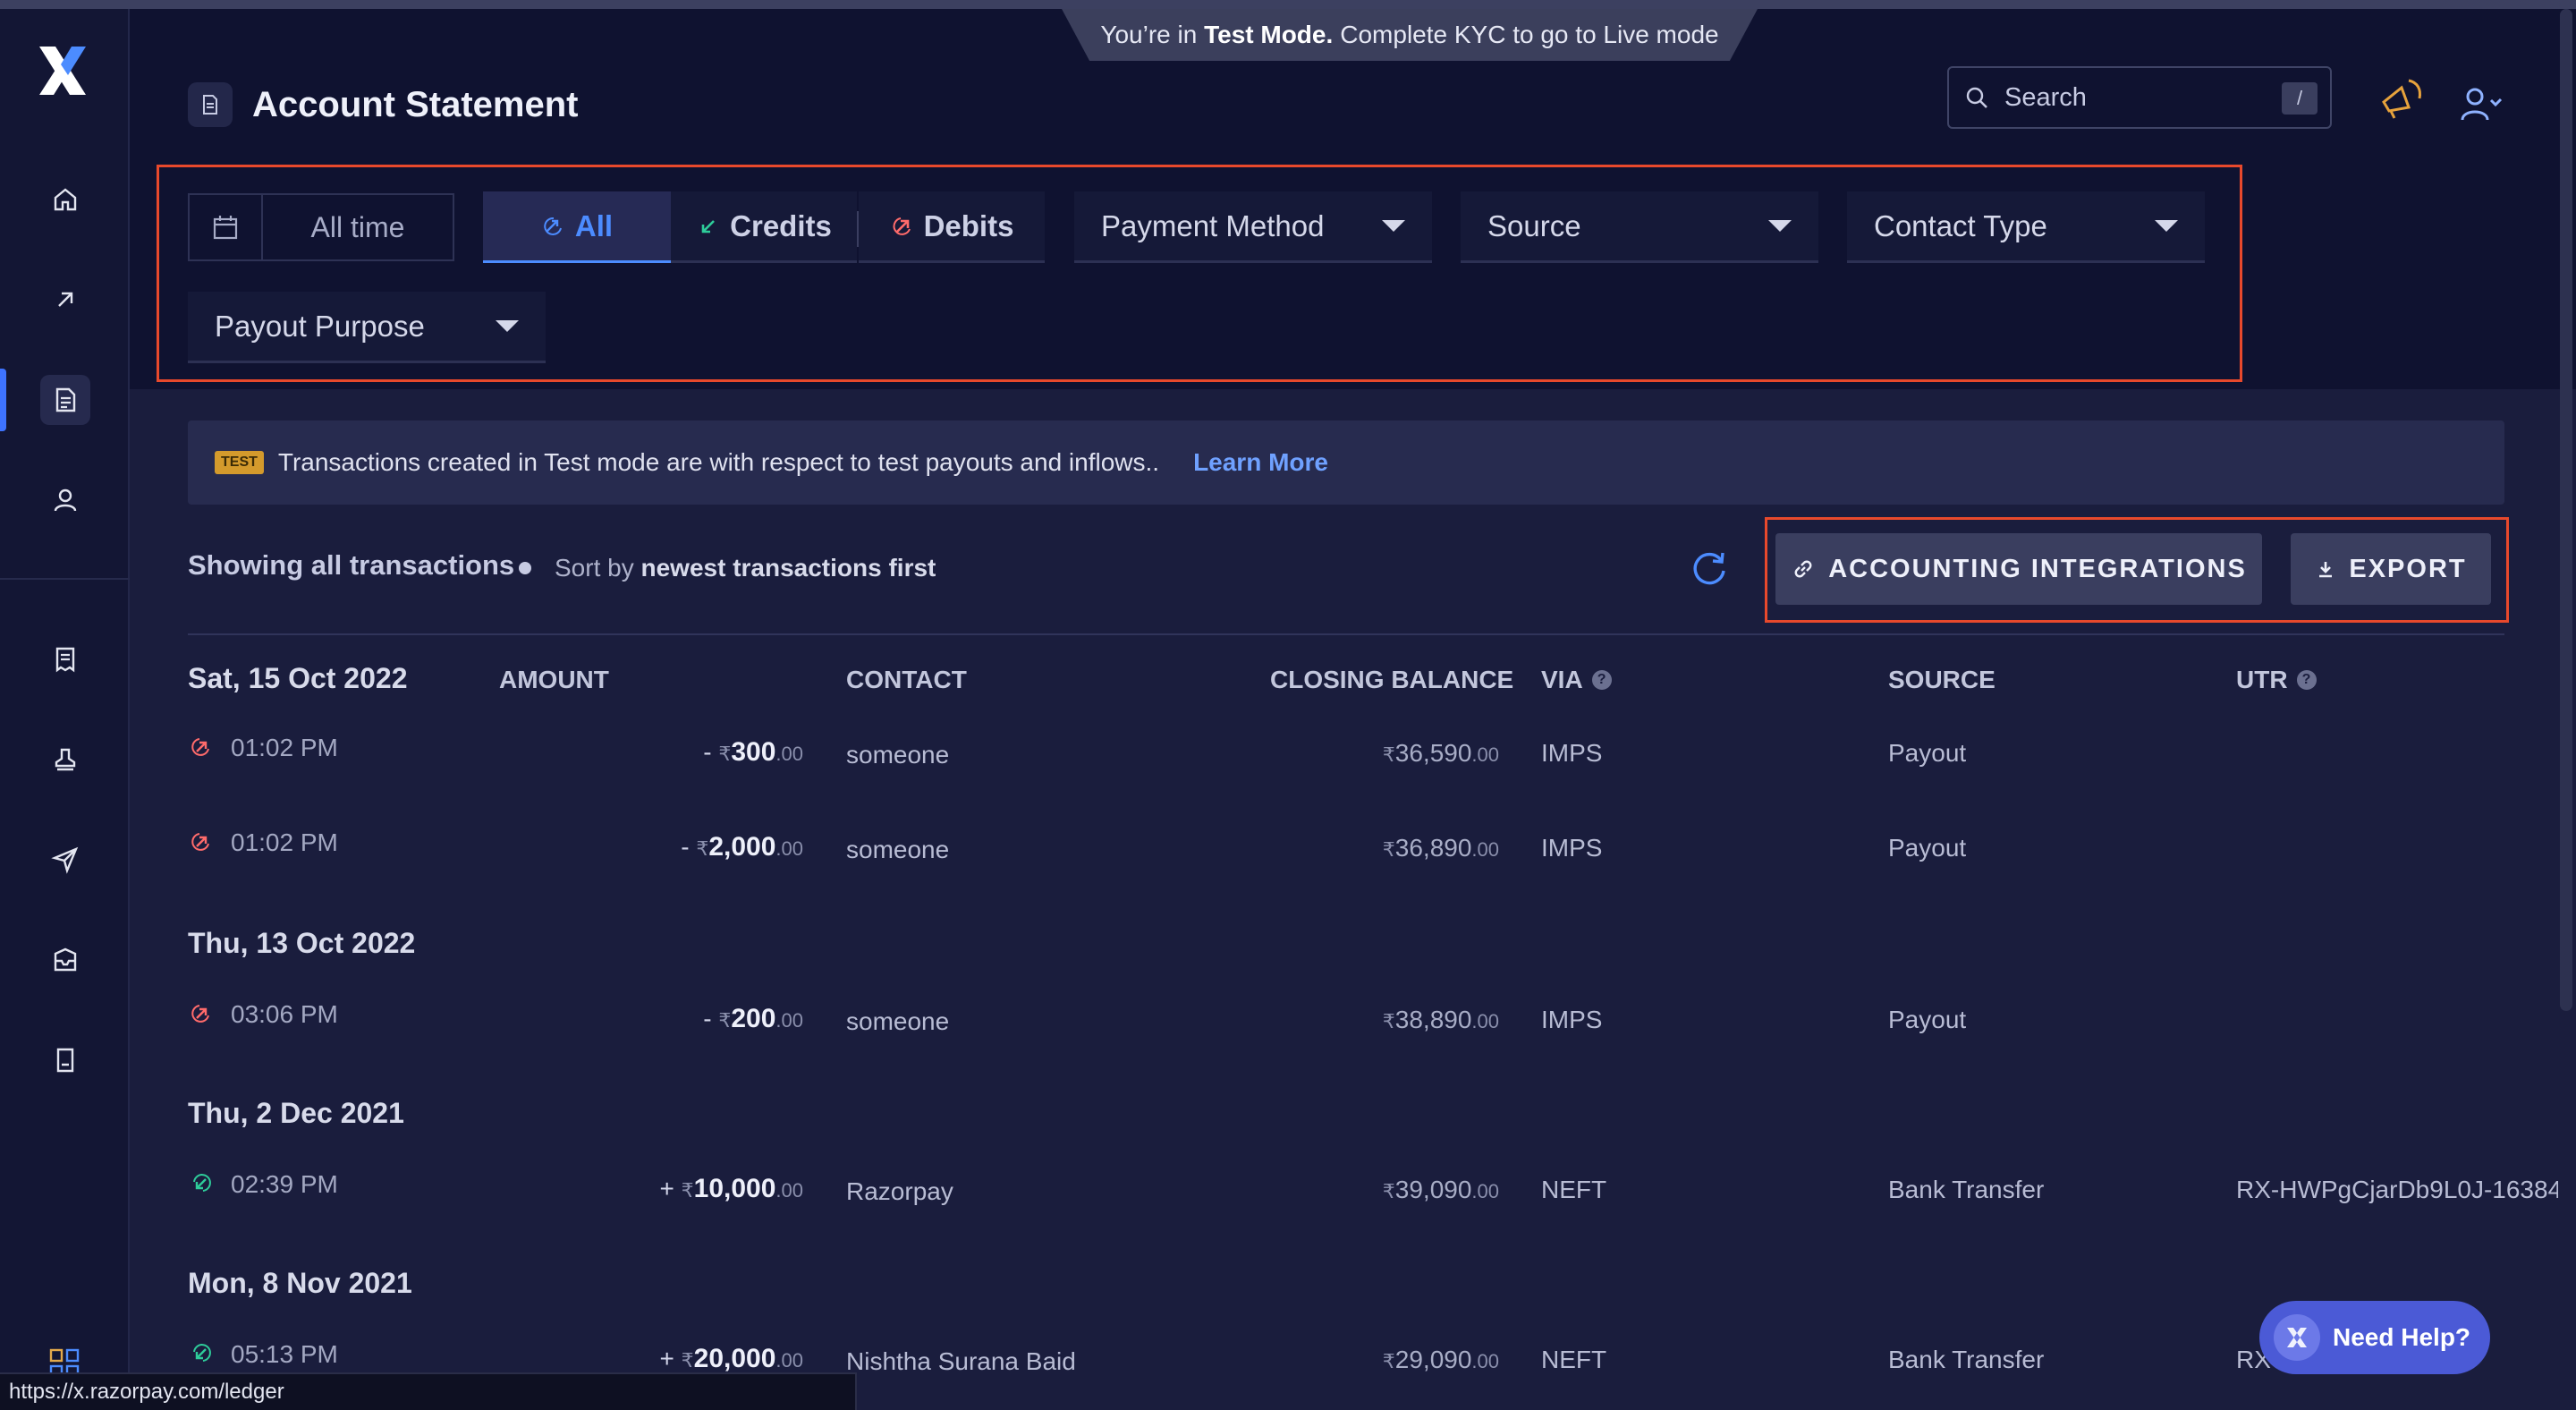  What do you see at coordinates (1441, 848) in the screenshot?
I see `closing-balance: ₹36,890.00` at bounding box center [1441, 848].